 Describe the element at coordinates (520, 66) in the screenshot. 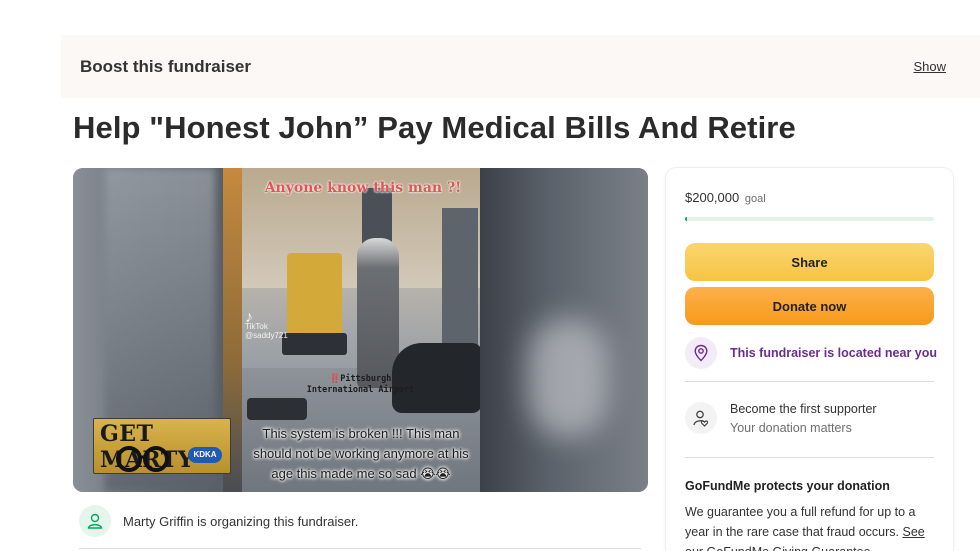

I see `boost-bar: Boost this fundraiser Show` at that location.